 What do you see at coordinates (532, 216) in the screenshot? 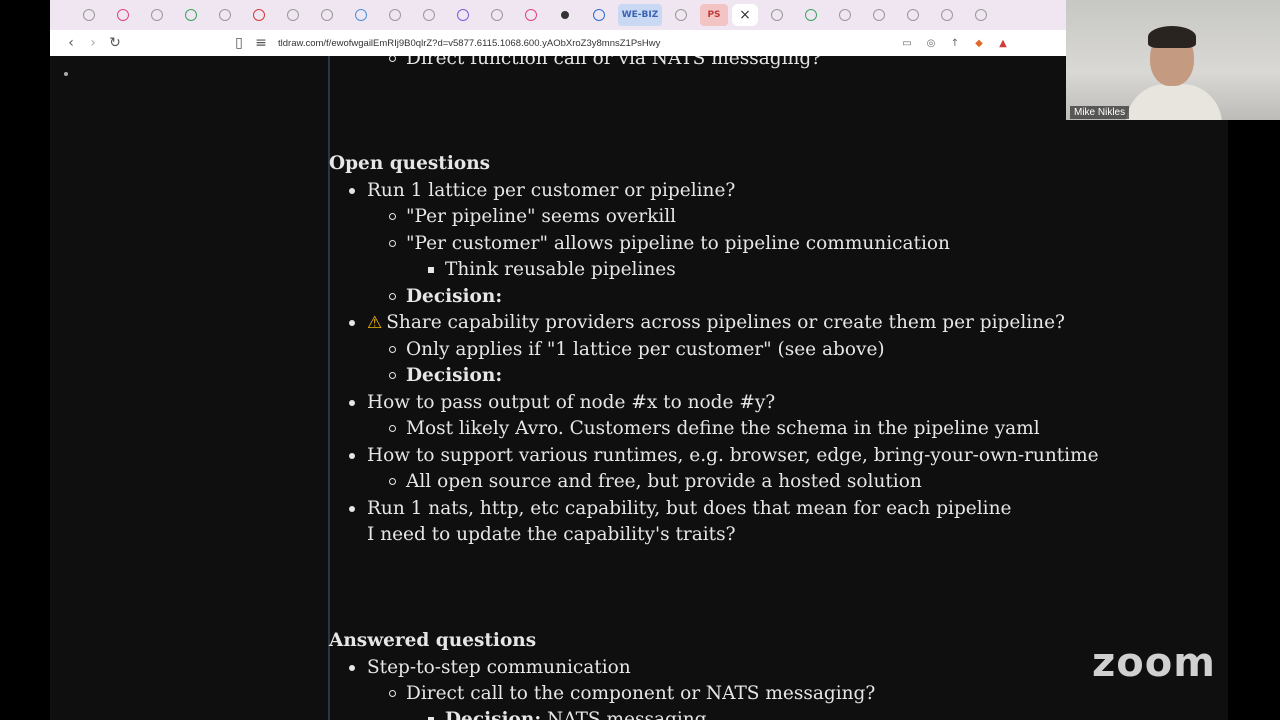
I see `list-item: "Per pipeline" seems overkill` at bounding box center [532, 216].